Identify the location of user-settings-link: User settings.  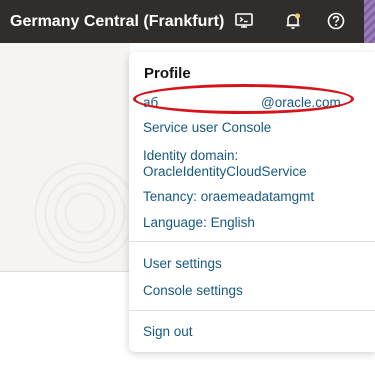
(182, 264).